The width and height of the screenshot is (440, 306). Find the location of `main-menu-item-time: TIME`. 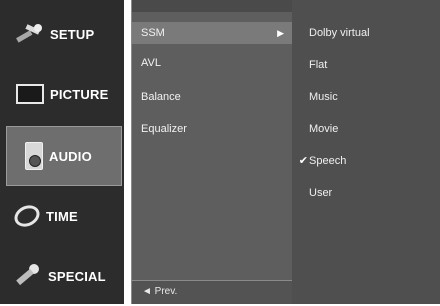

main-menu-item-time: TIME is located at coordinates (62, 216).